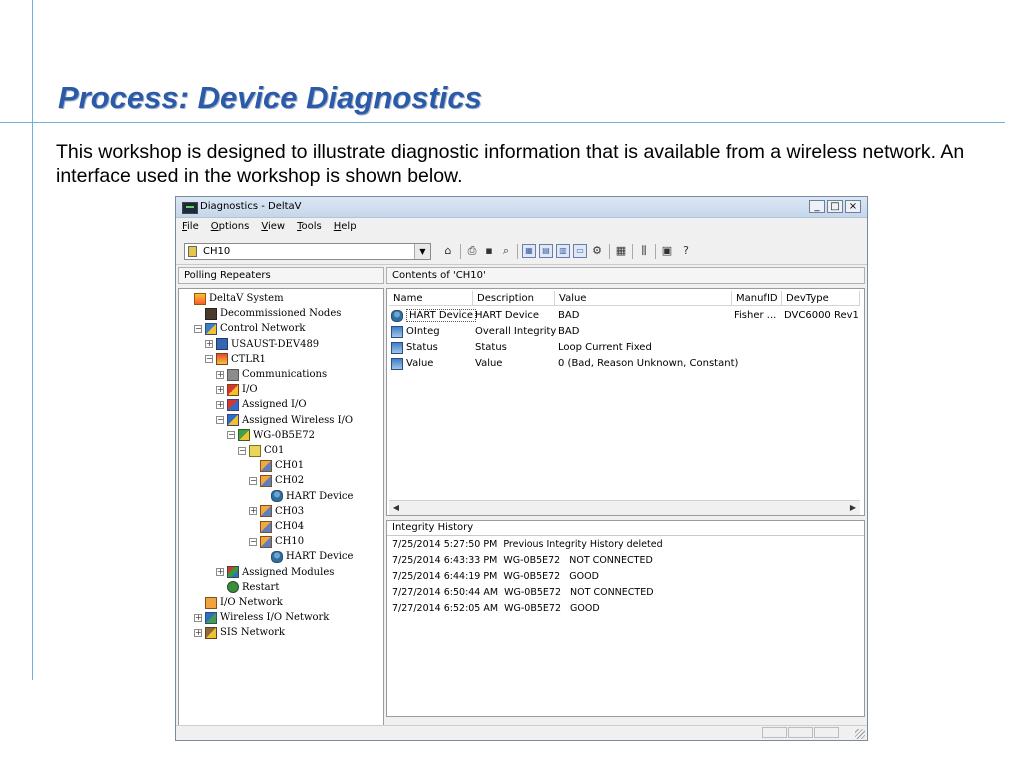  Describe the element at coordinates (396, 507) in the screenshot. I see `scroll-left-icon: ◀` at that location.